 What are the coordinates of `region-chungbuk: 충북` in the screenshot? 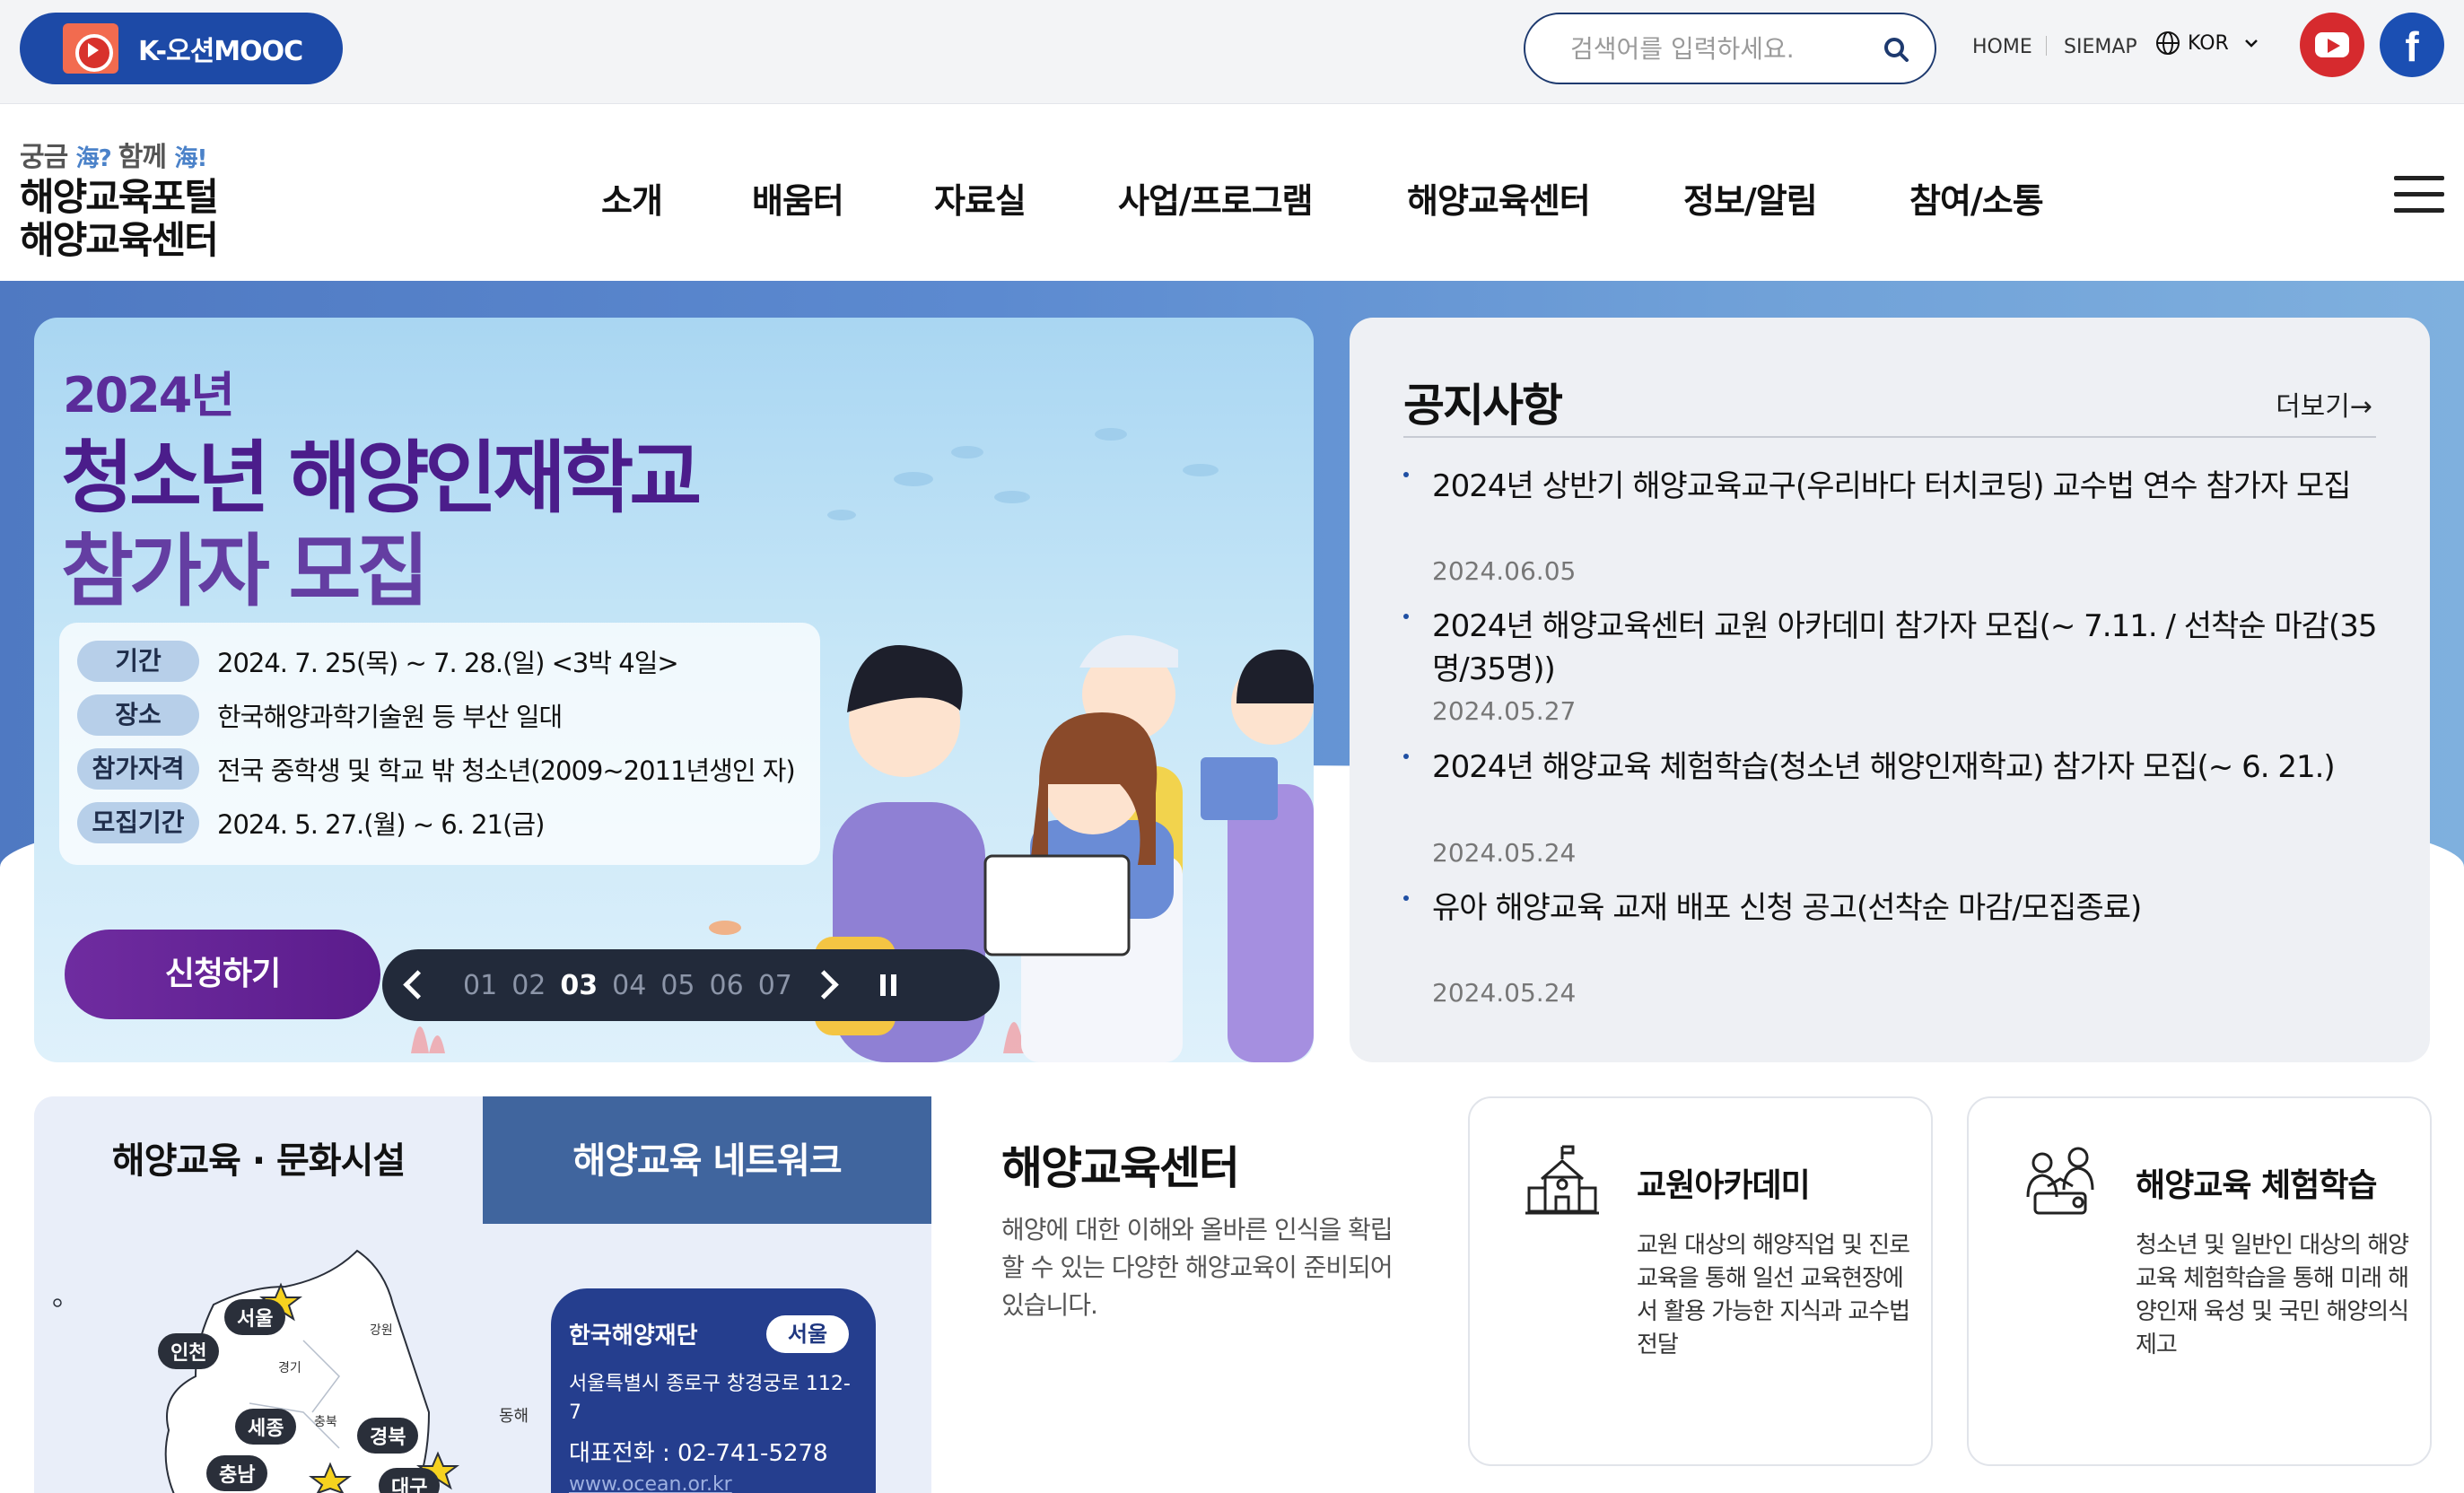 It's located at (326, 1422).